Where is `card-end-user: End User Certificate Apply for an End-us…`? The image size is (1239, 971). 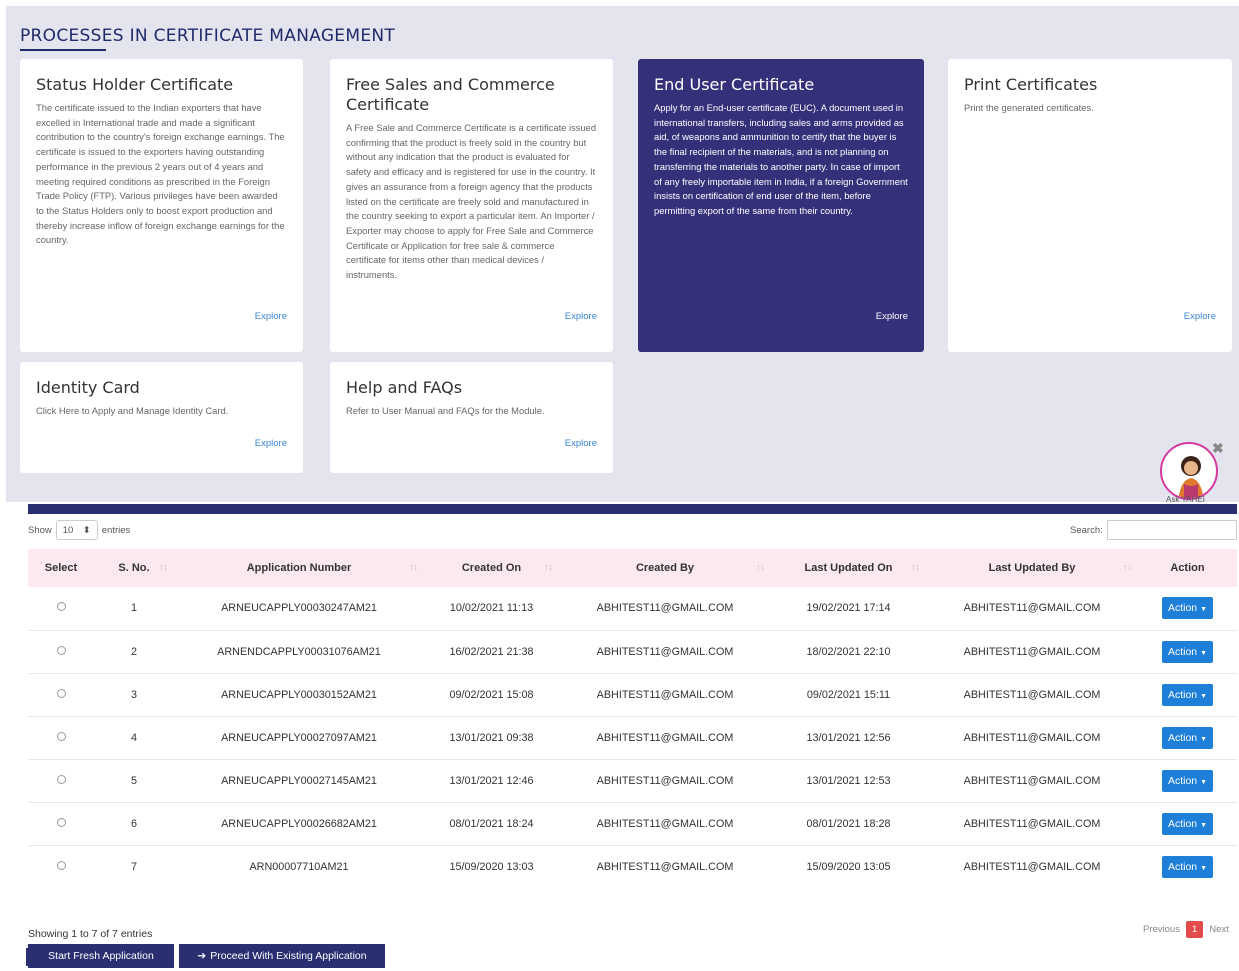
card-end-user: End User Certificate Apply for an End-us… is located at coordinates (781, 205).